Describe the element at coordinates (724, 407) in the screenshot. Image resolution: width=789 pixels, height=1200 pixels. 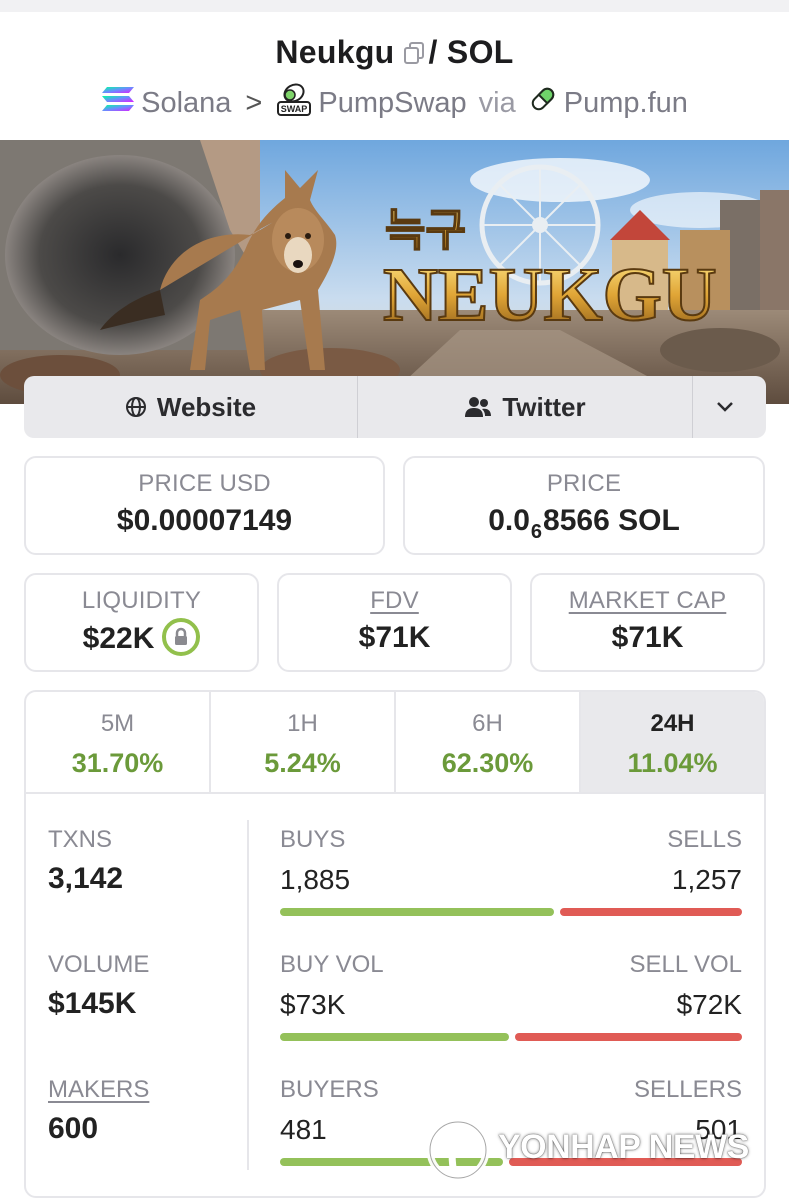
I see `chevron-down-icon` at that location.